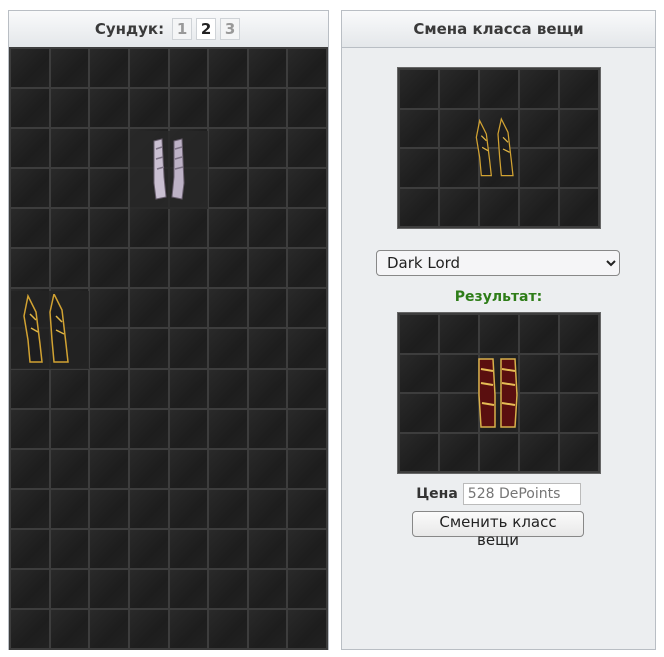 The image size is (664, 657). What do you see at coordinates (206, 29) in the screenshot?
I see `chest-page-2: 2` at bounding box center [206, 29].